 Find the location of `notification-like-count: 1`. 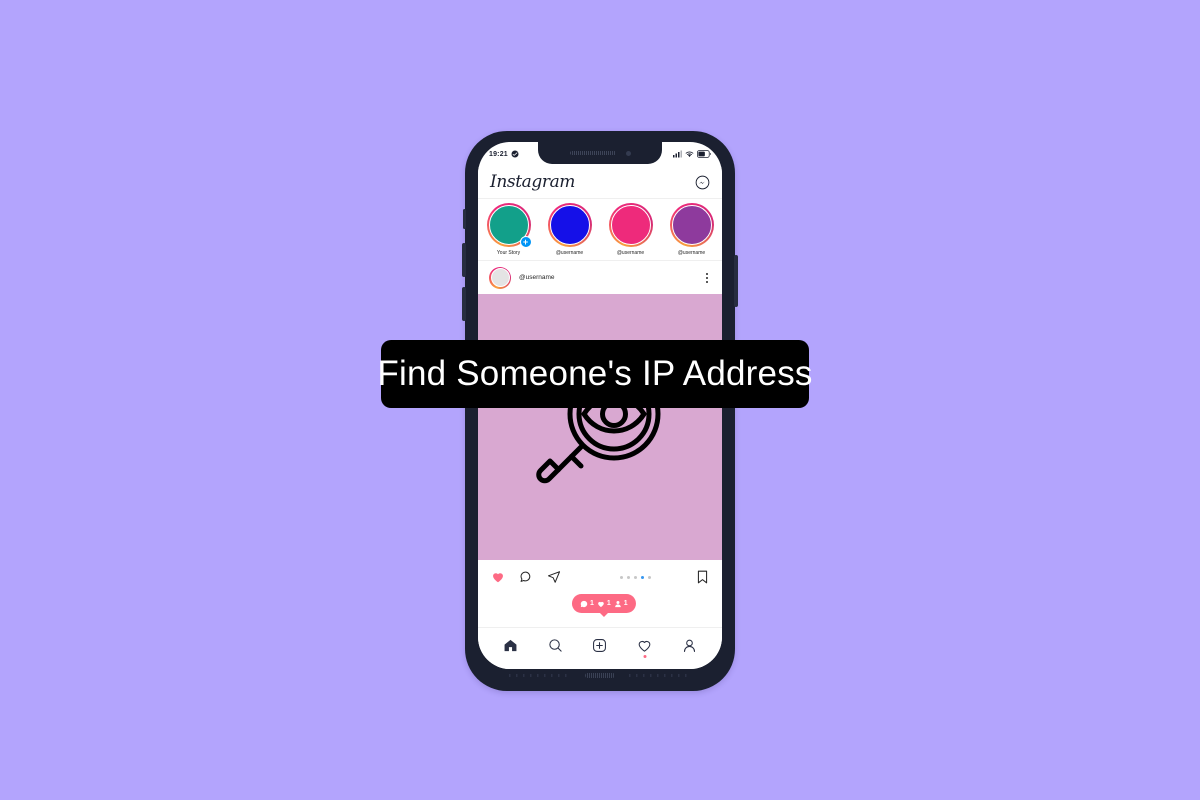

notification-like-count: 1 is located at coordinates (608, 603).